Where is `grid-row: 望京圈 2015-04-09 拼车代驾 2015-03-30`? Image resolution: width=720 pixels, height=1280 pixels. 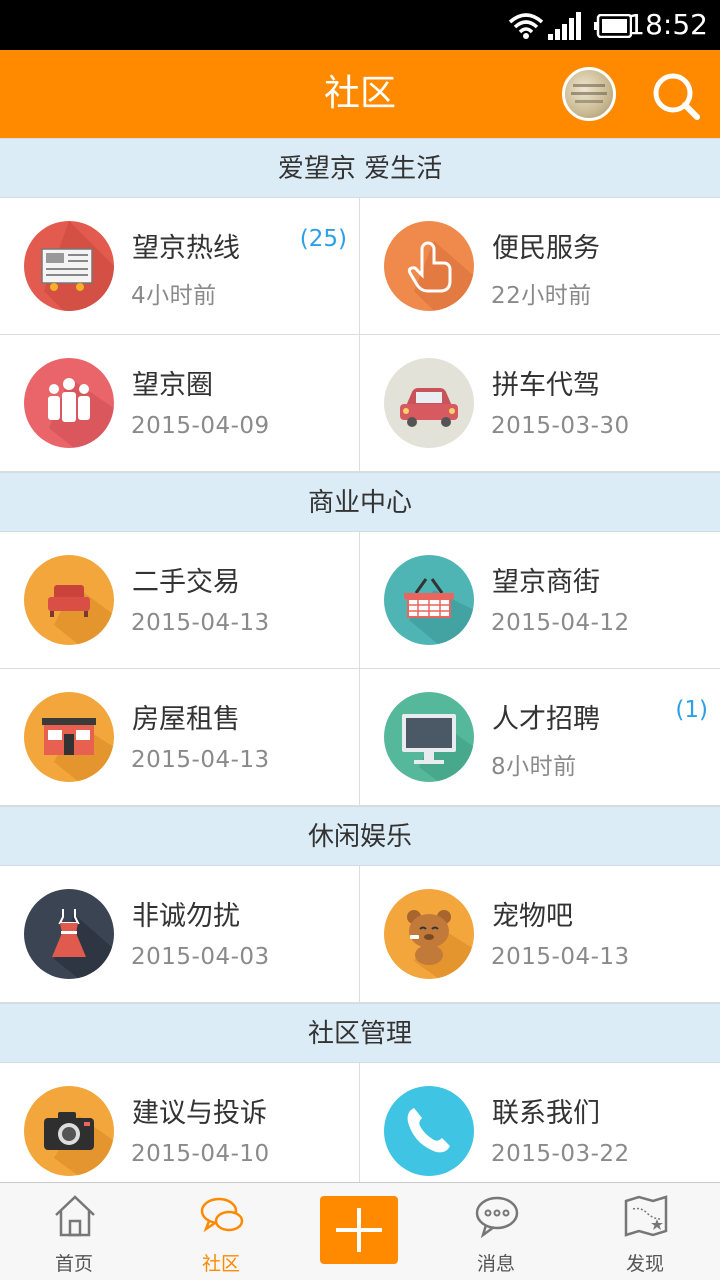 grid-row: 望京圈 2015-04-09 拼车代驾 2015-03-30 is located at coordinates (360, 403).